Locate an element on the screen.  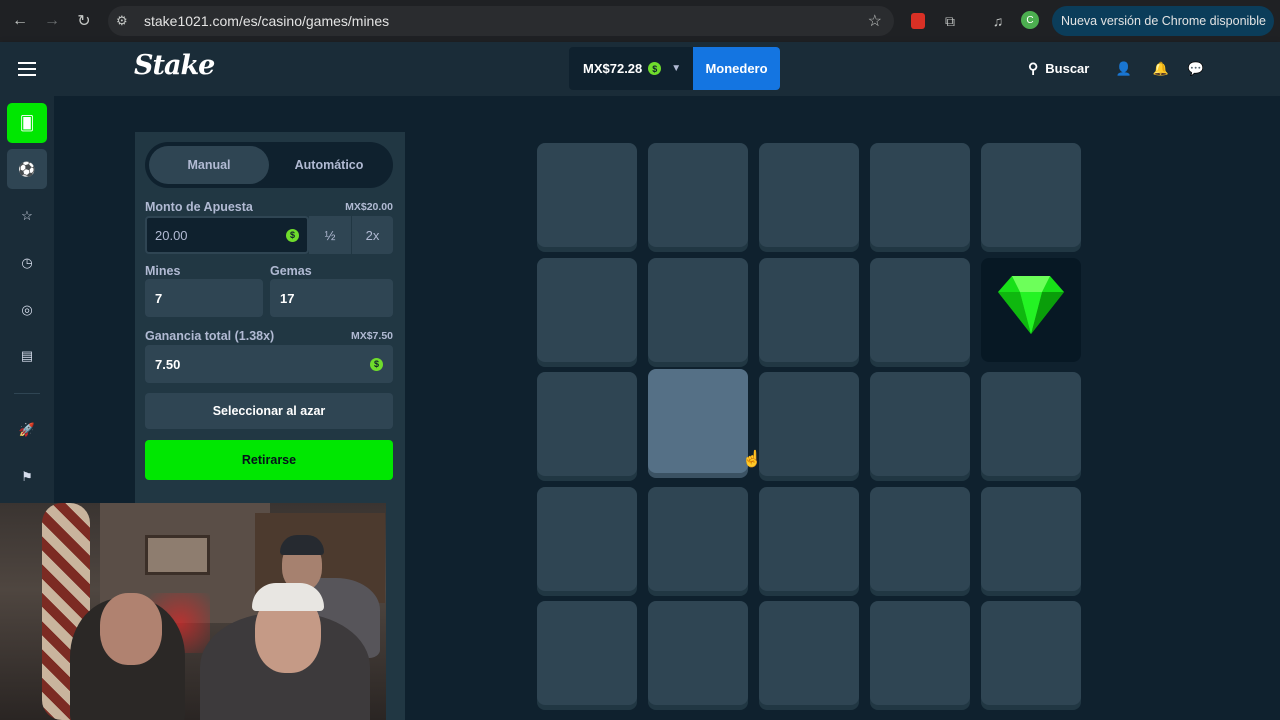
left-sidebar: 🂠 ⚽ ☆ ◷ ◎ ▤ 🚀 ⚑ is located at coordinates (27, 299).